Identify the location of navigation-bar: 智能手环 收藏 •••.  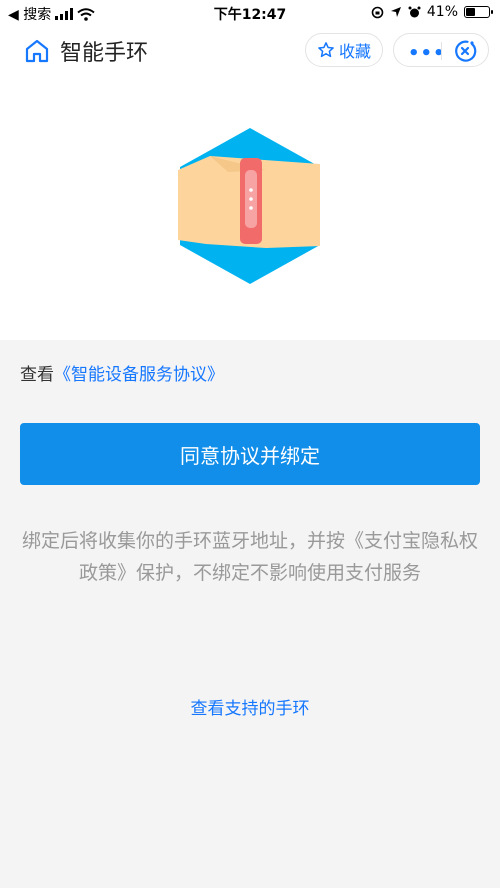
(250, 51).